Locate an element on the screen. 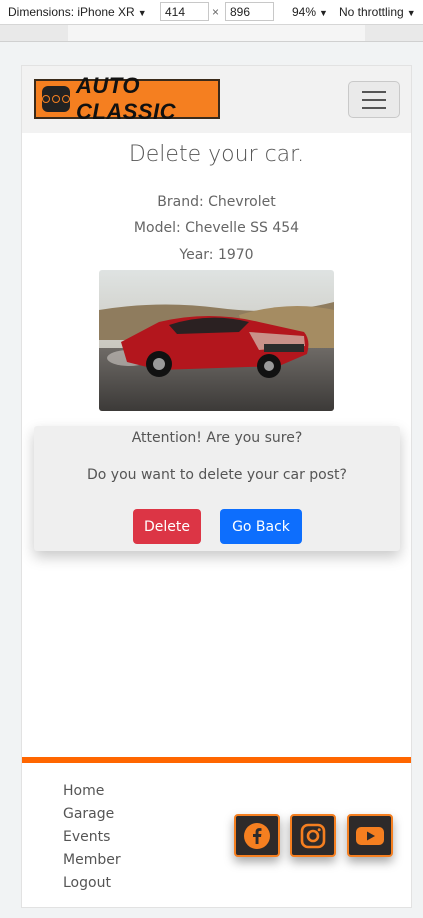  car-model: Model: Chevelle SS 454 is located at coordinates (216, 228).